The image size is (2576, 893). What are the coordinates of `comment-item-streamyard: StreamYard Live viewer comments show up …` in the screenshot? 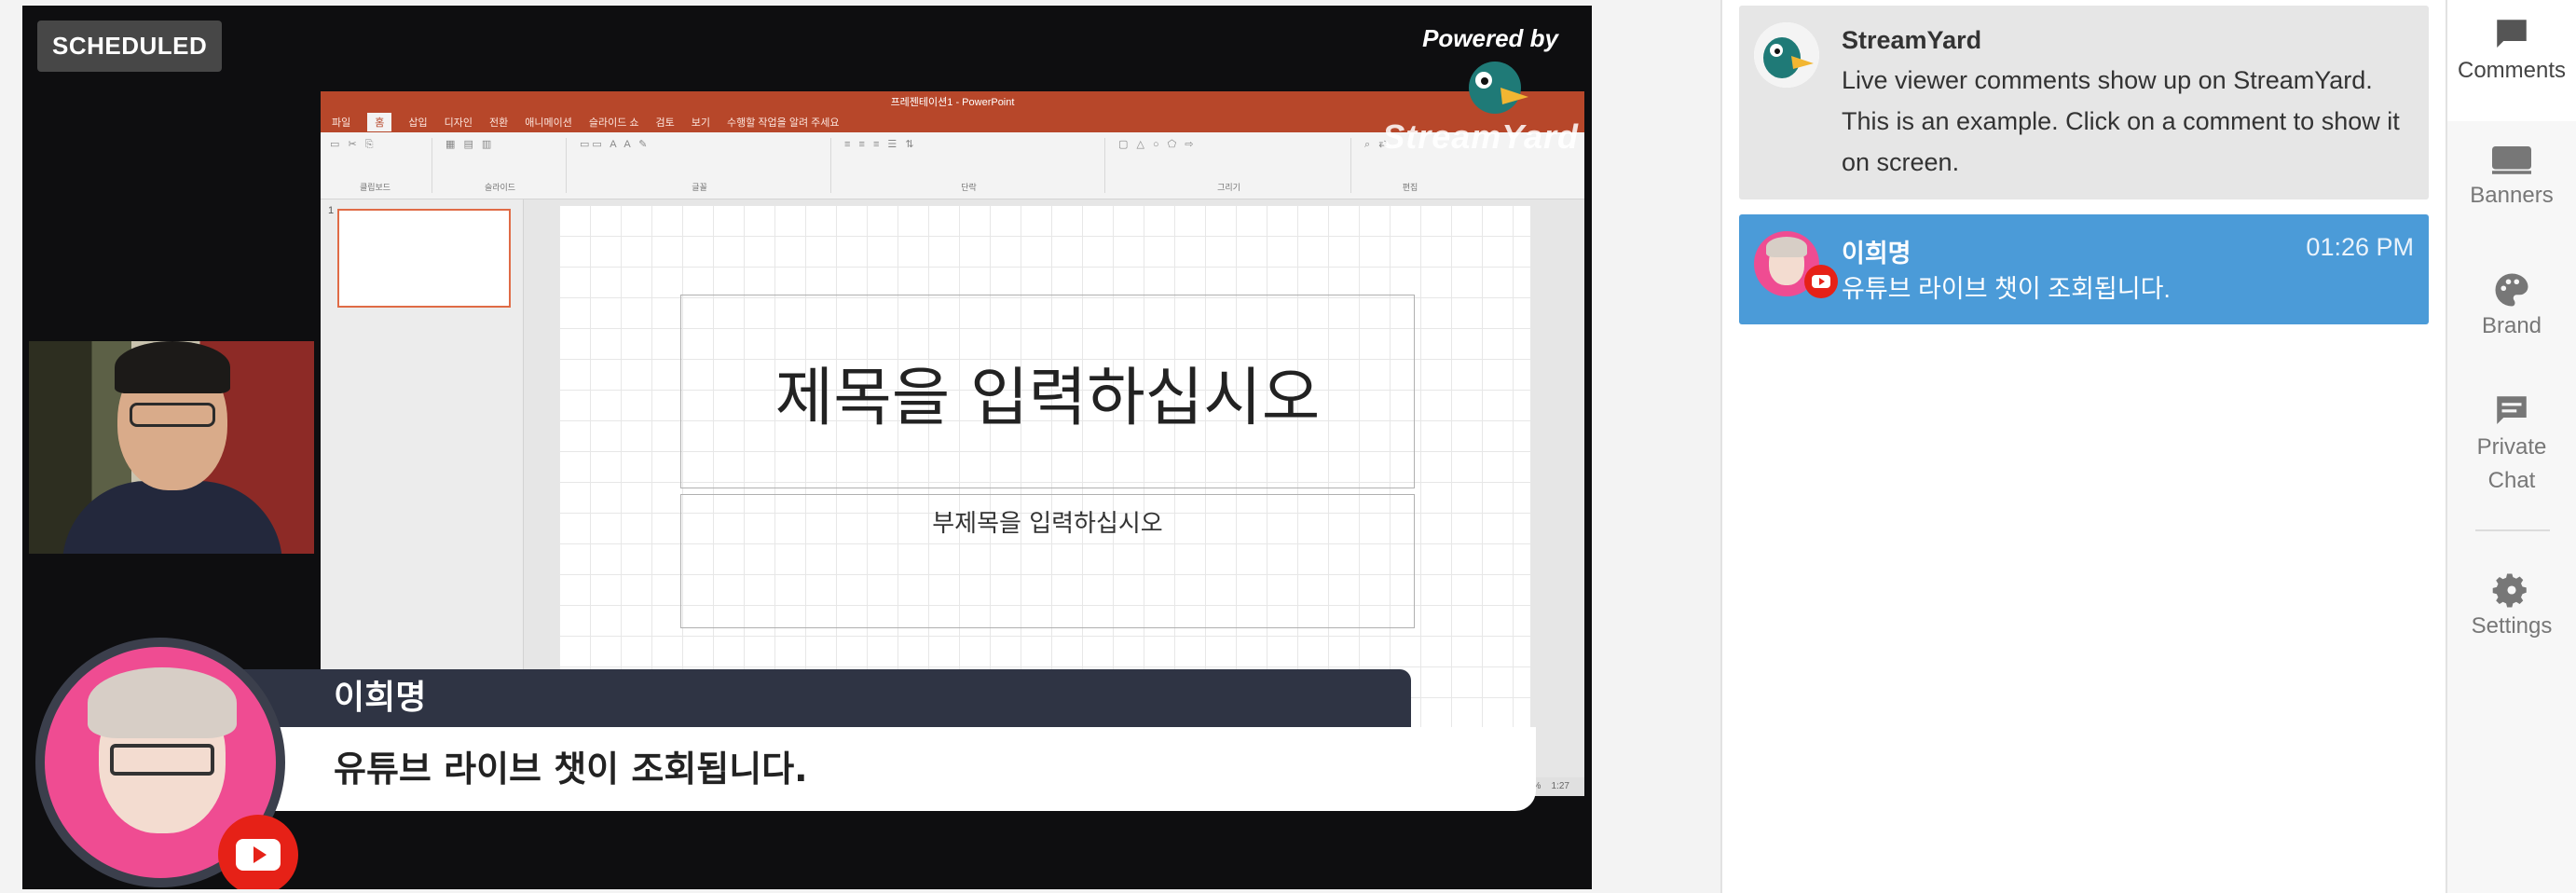 It's located at (2084, 102).